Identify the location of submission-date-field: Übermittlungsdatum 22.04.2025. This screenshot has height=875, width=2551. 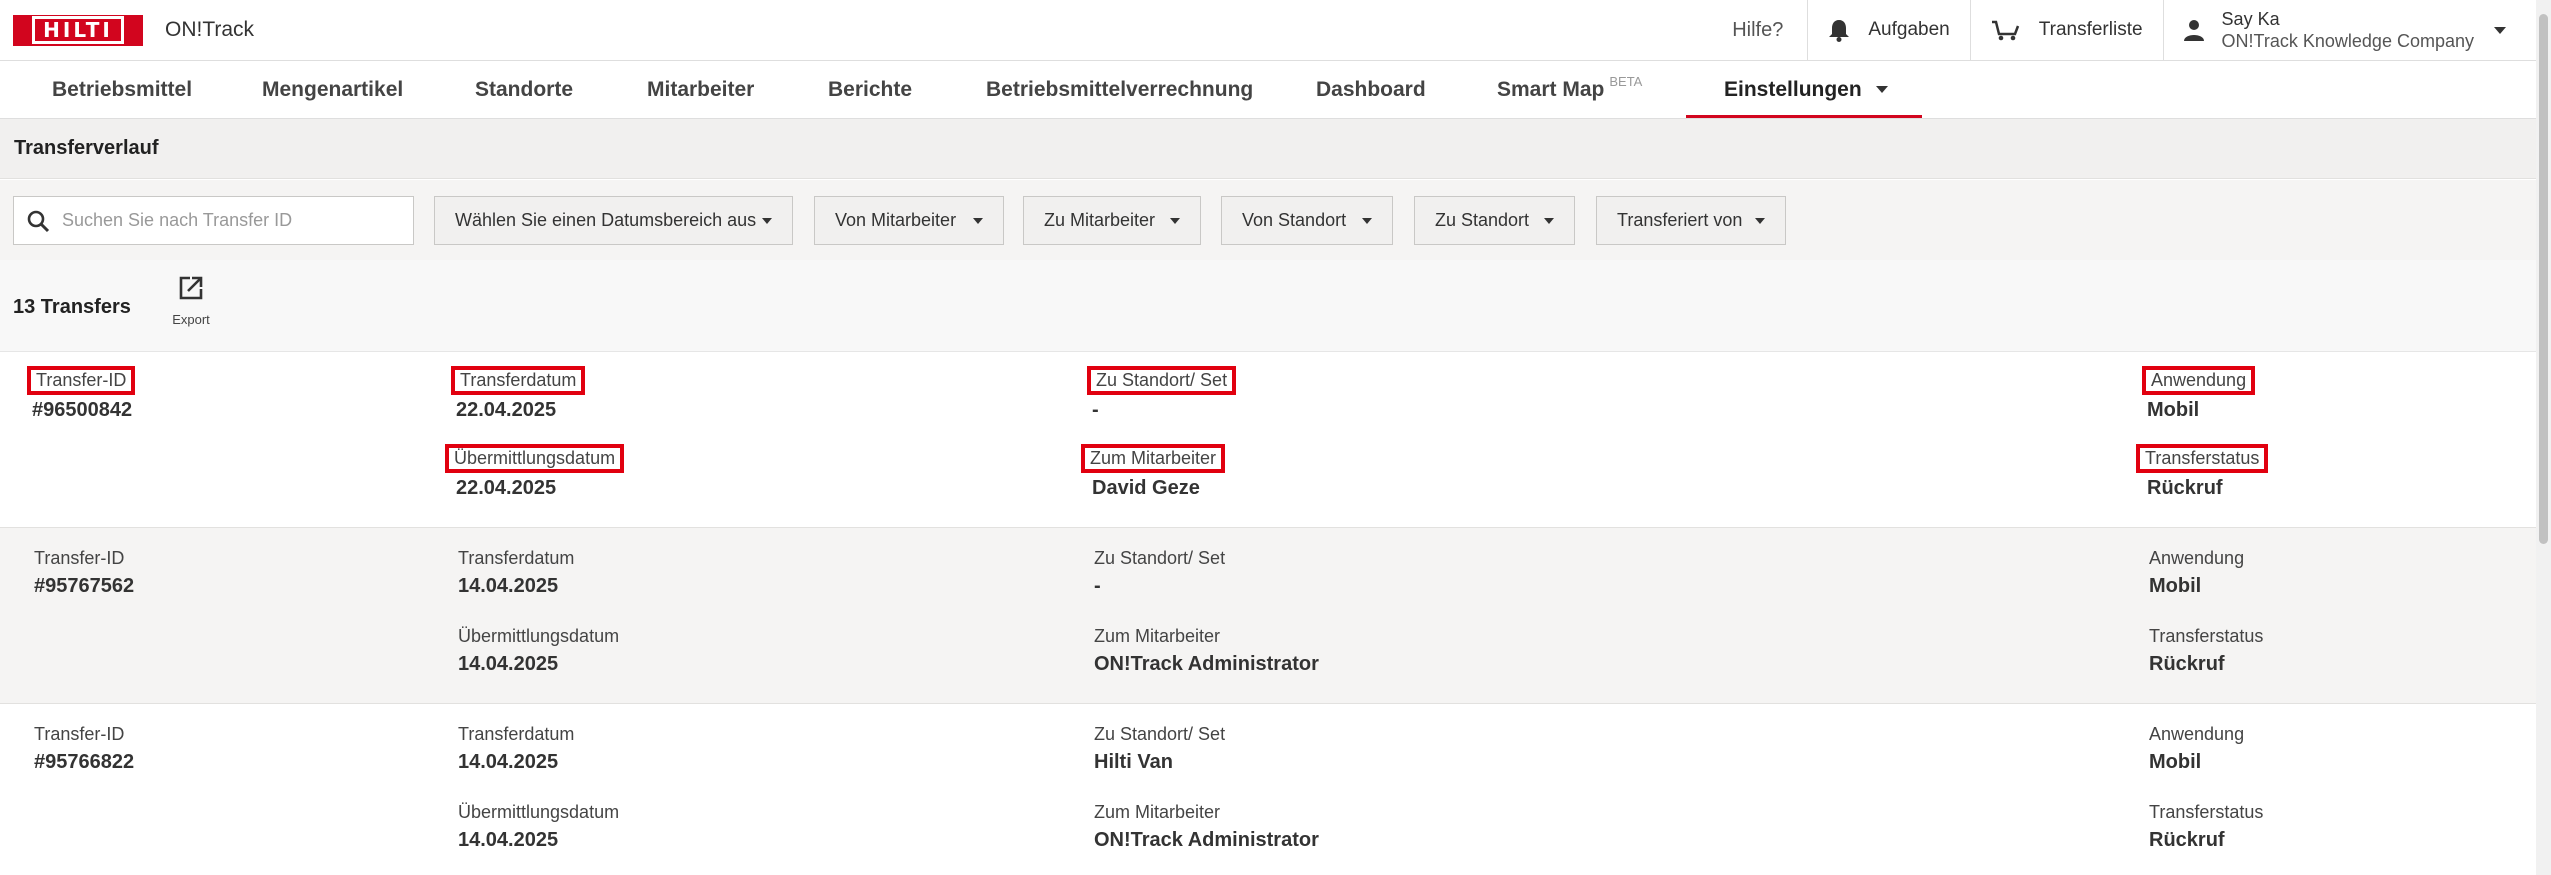
(535, 472).